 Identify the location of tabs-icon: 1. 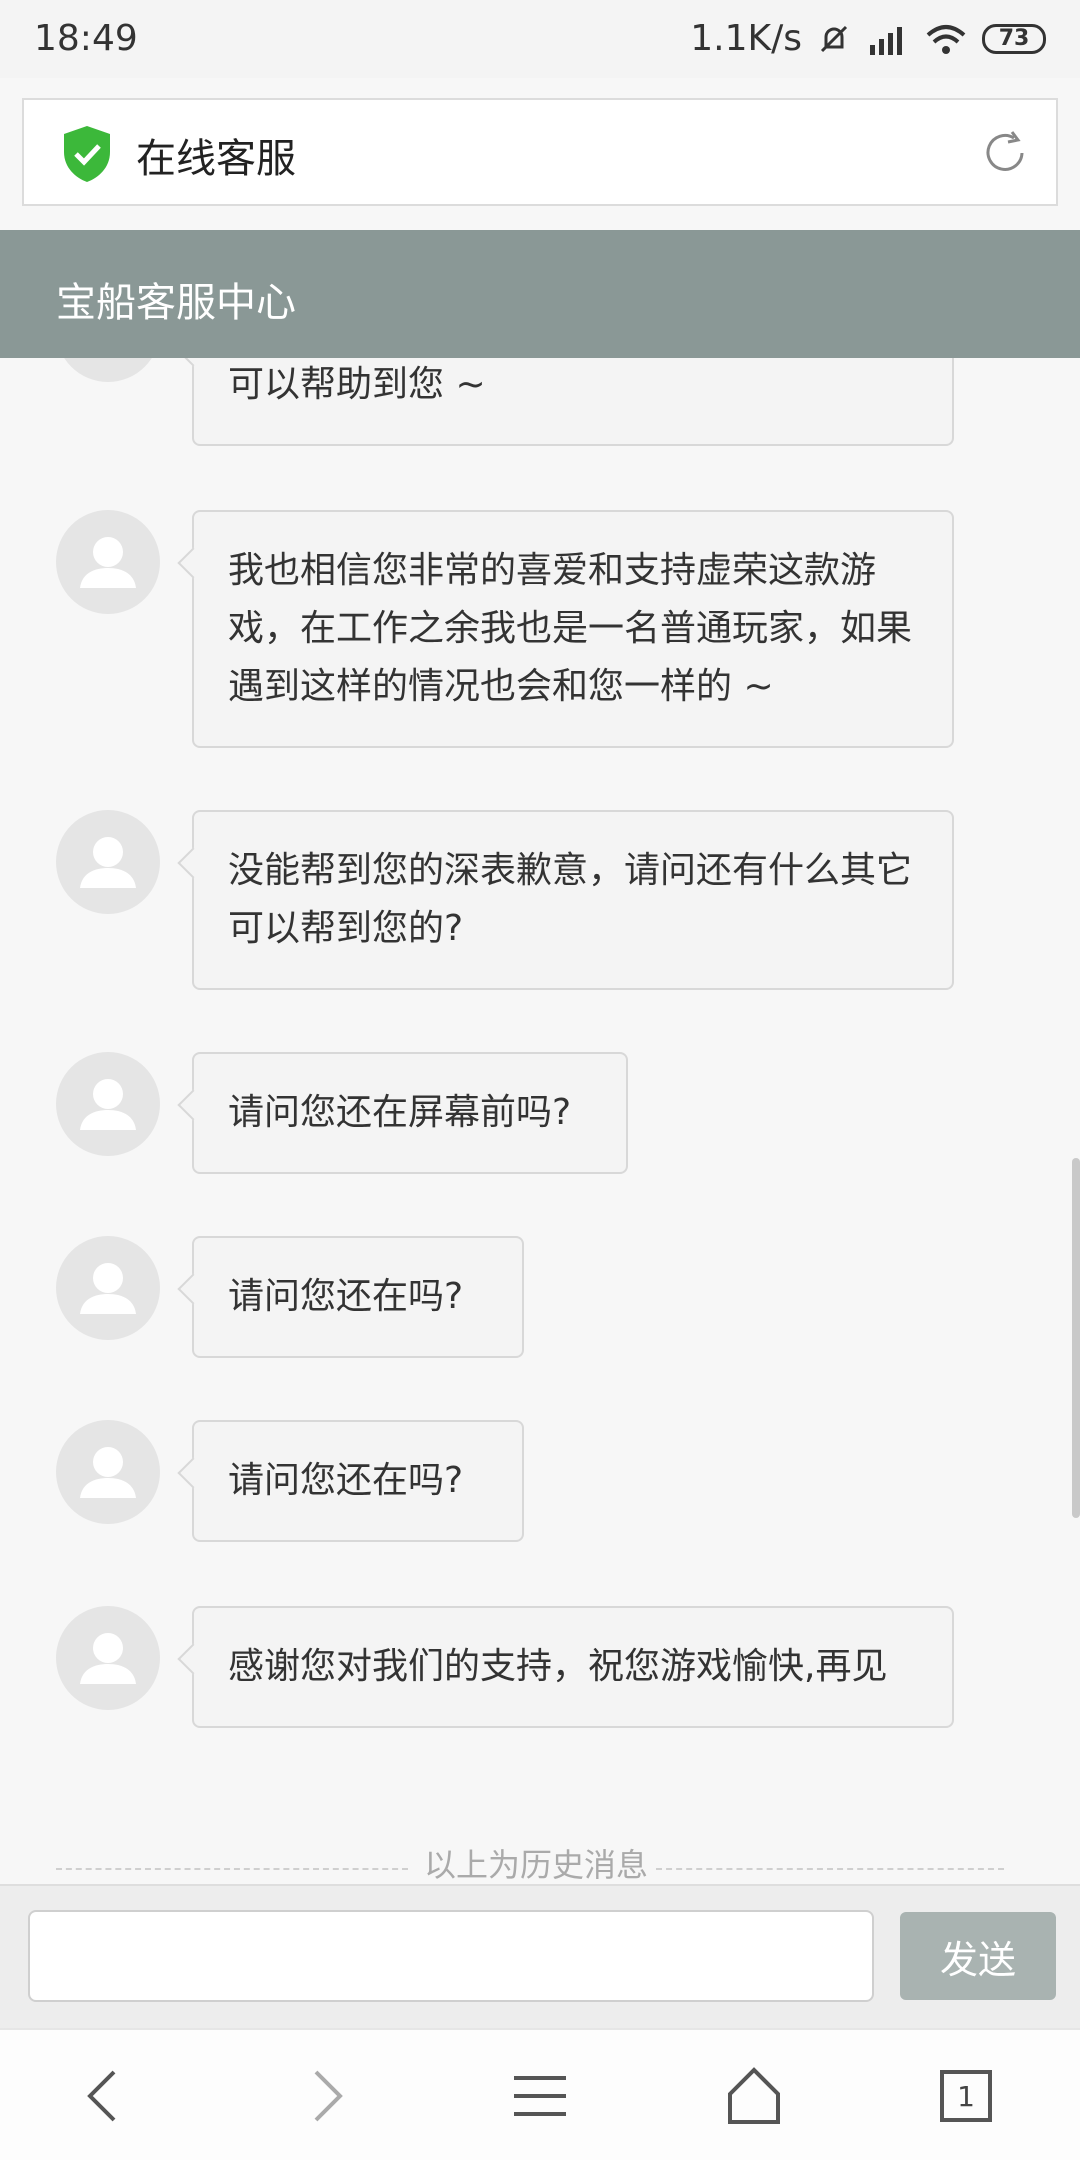
(966, 2096).